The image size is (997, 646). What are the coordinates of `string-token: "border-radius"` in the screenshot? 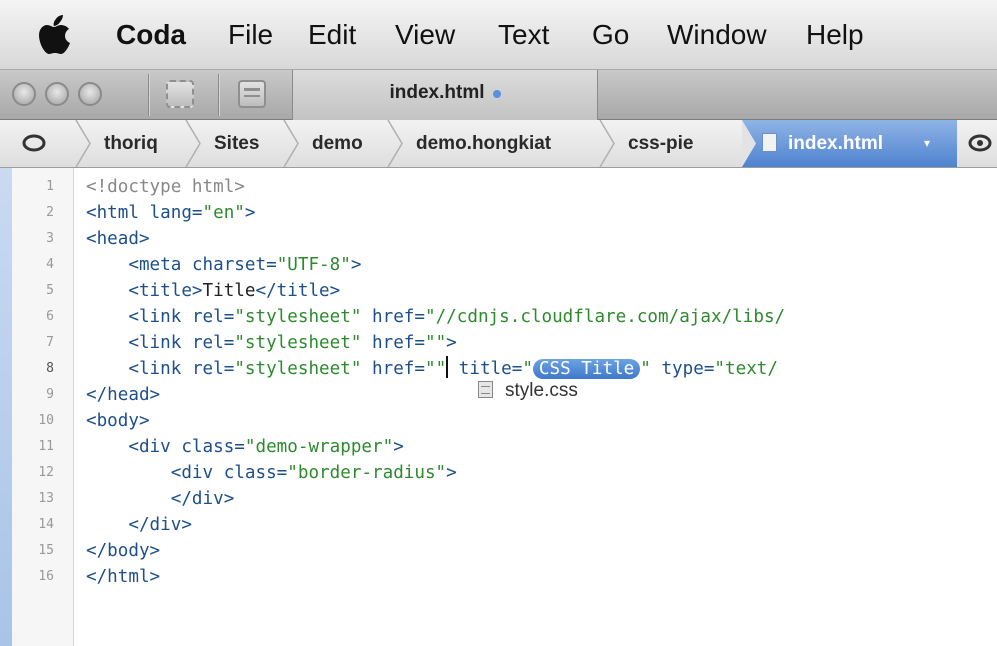 It's located at (367, 473).